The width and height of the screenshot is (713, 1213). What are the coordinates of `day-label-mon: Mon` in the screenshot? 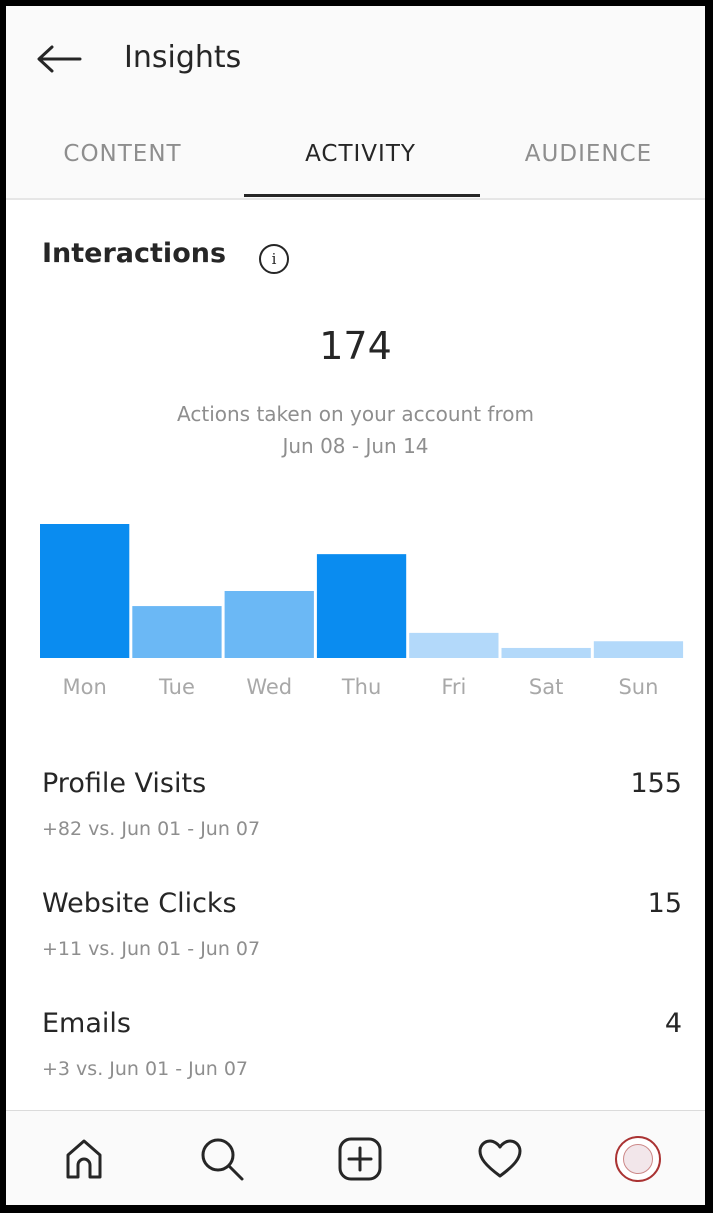 It's located at (85, 687).